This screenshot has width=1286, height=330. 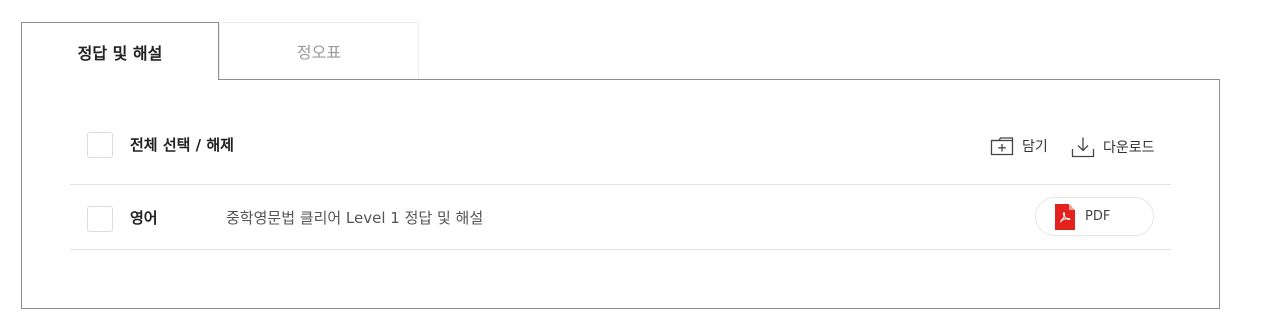 What do you see at coordinates (1098, 216) in the screenshot?
I see `pdf-label: PDF` at bounding box center [1098, 216].